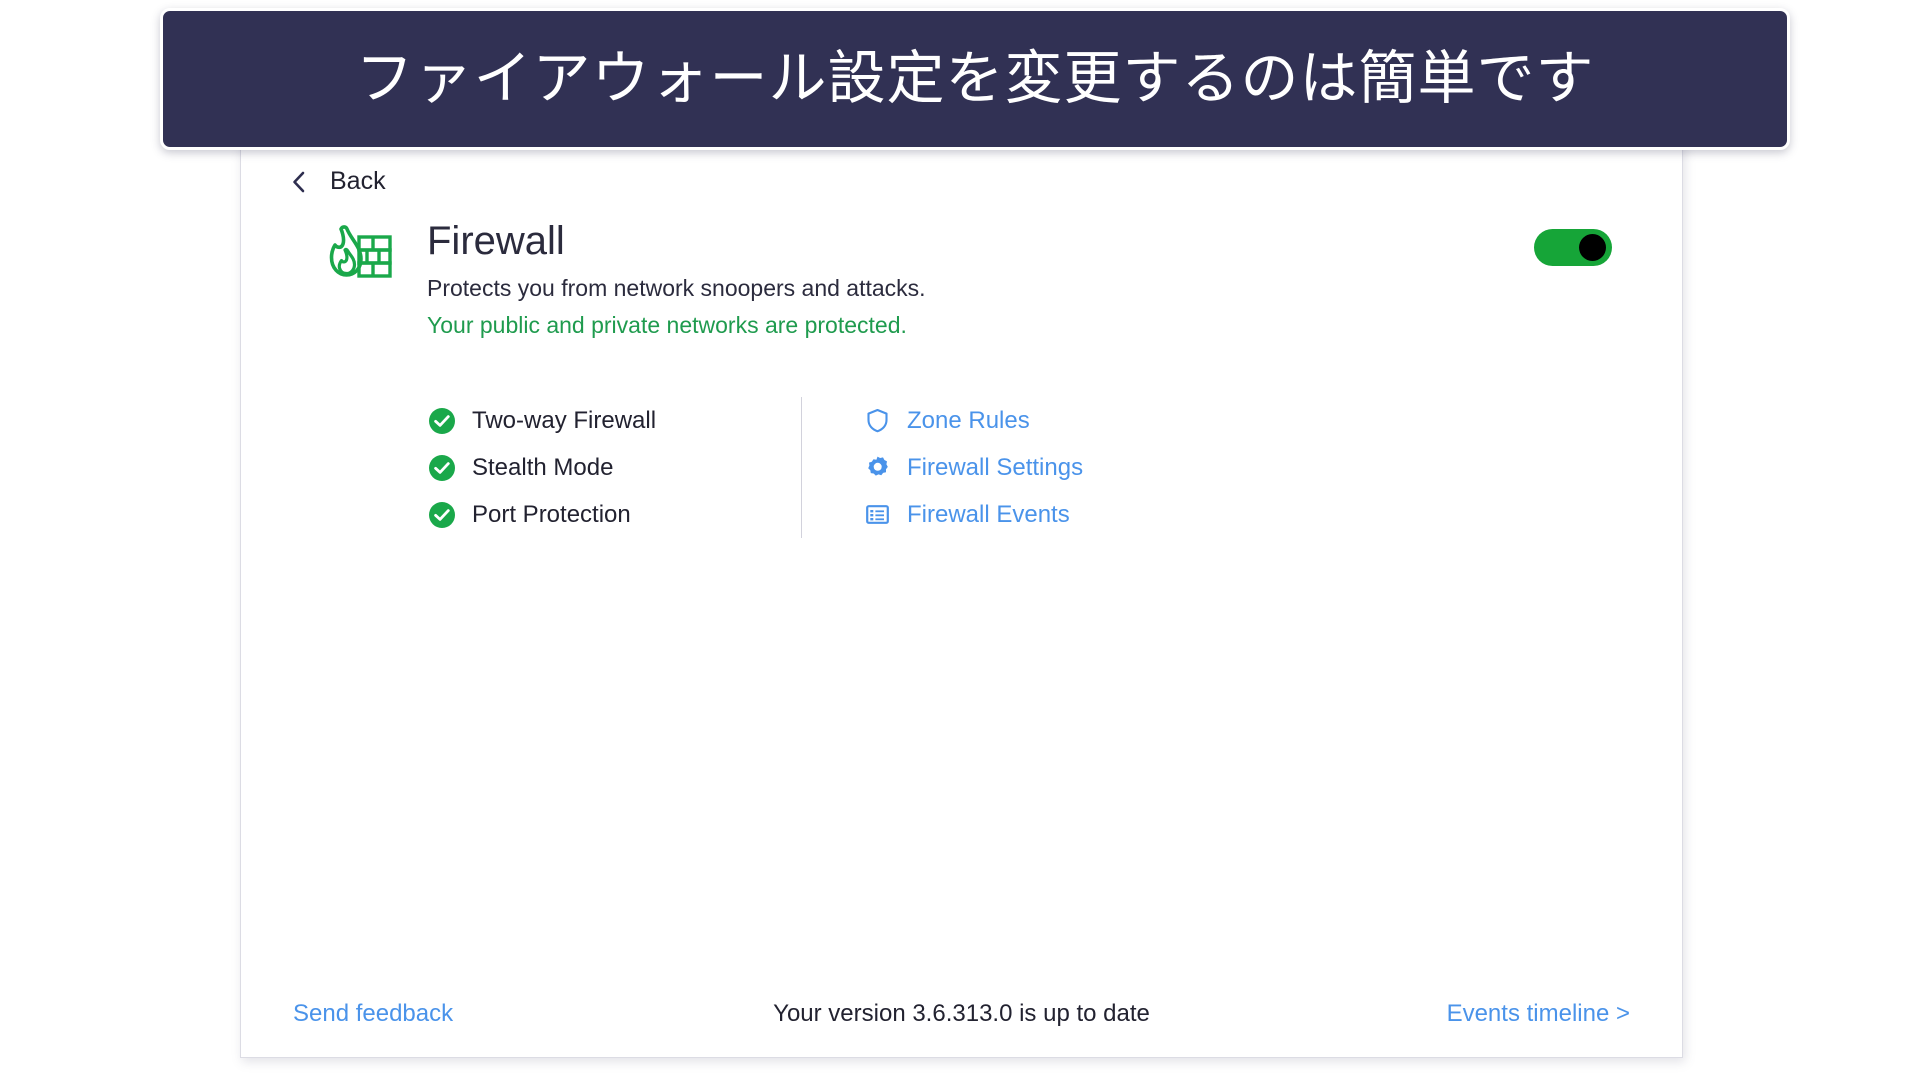  What do you see at coordinates (360, 251) in the screenshot?
I see `firewall-flame-brickwall-icon` at bounding box center [360, 251].